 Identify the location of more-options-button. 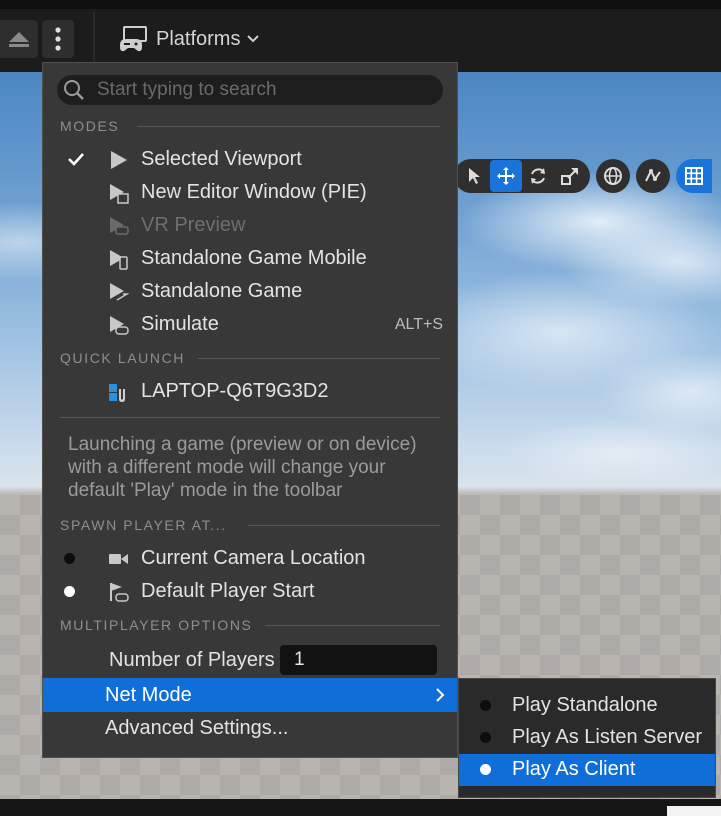
(58, 39).